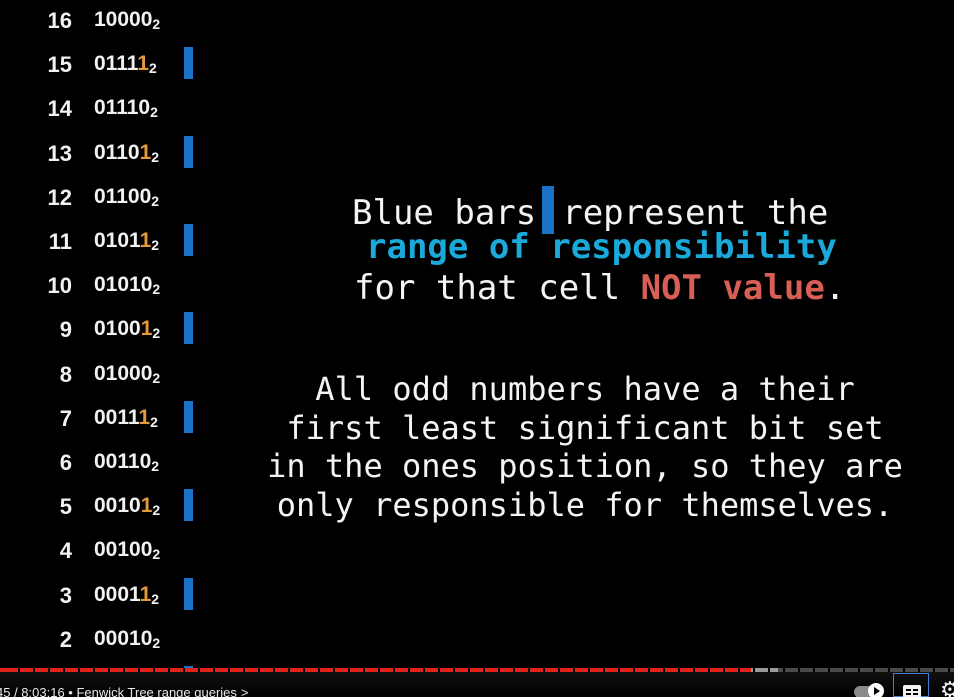 The width and height of the screenshot is (954, 697). I want to click on row-binary: 011112, so click(125, 64).